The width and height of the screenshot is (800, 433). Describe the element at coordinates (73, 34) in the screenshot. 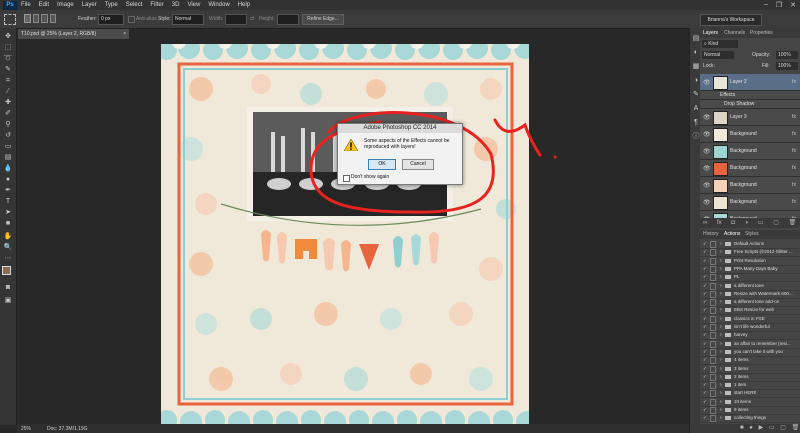

I see `document-tab: T10.psd @ 25% (Layer 2, RGB/8) ×` at that location.